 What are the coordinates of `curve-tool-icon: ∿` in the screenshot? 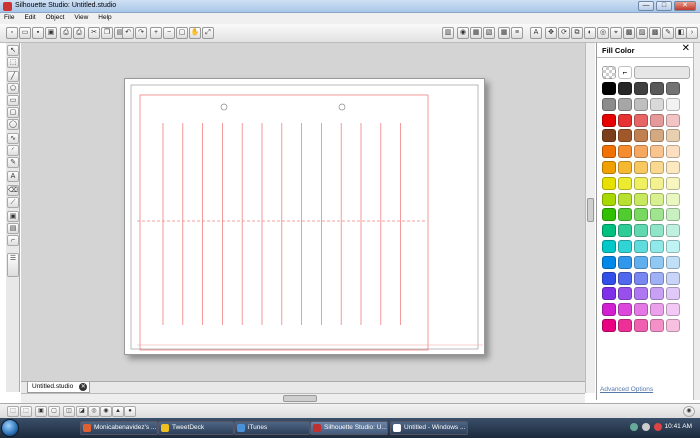 It's located at (13, 138).